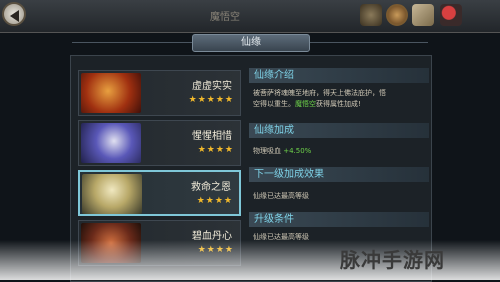  Describe the element at coordinates (319, 93) in the screenshot. I see `intro-line-1: 被菩萨将魂魄至地府，得天上佛法庇护，悟` at that location.